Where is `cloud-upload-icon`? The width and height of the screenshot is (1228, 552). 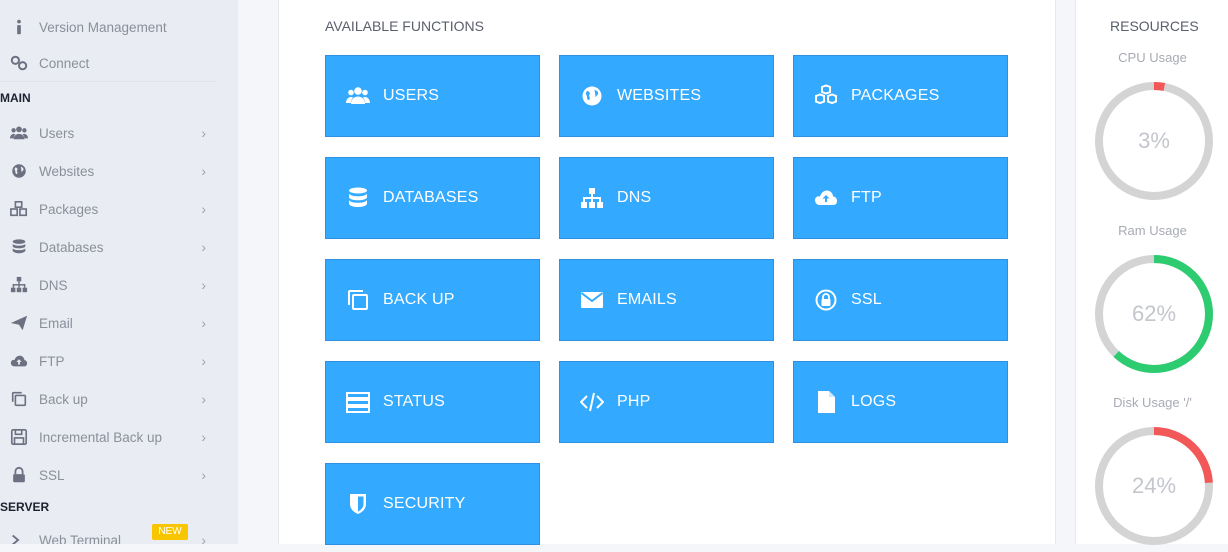 cloud-upload-icon is located at coordinates (826, 198).